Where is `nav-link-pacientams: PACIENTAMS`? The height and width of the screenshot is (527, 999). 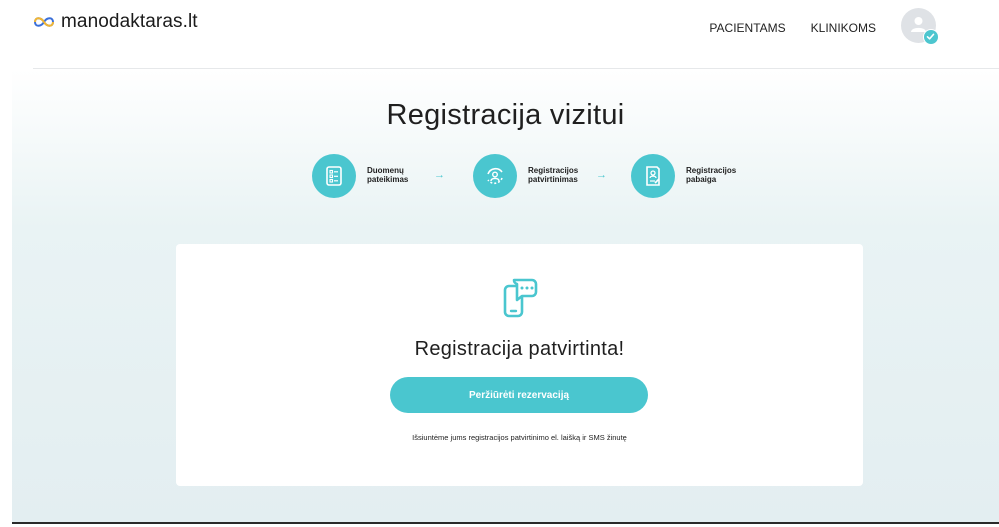
nav-link-pacientams: PACIENTAMS is located at coordinates (747, 28).